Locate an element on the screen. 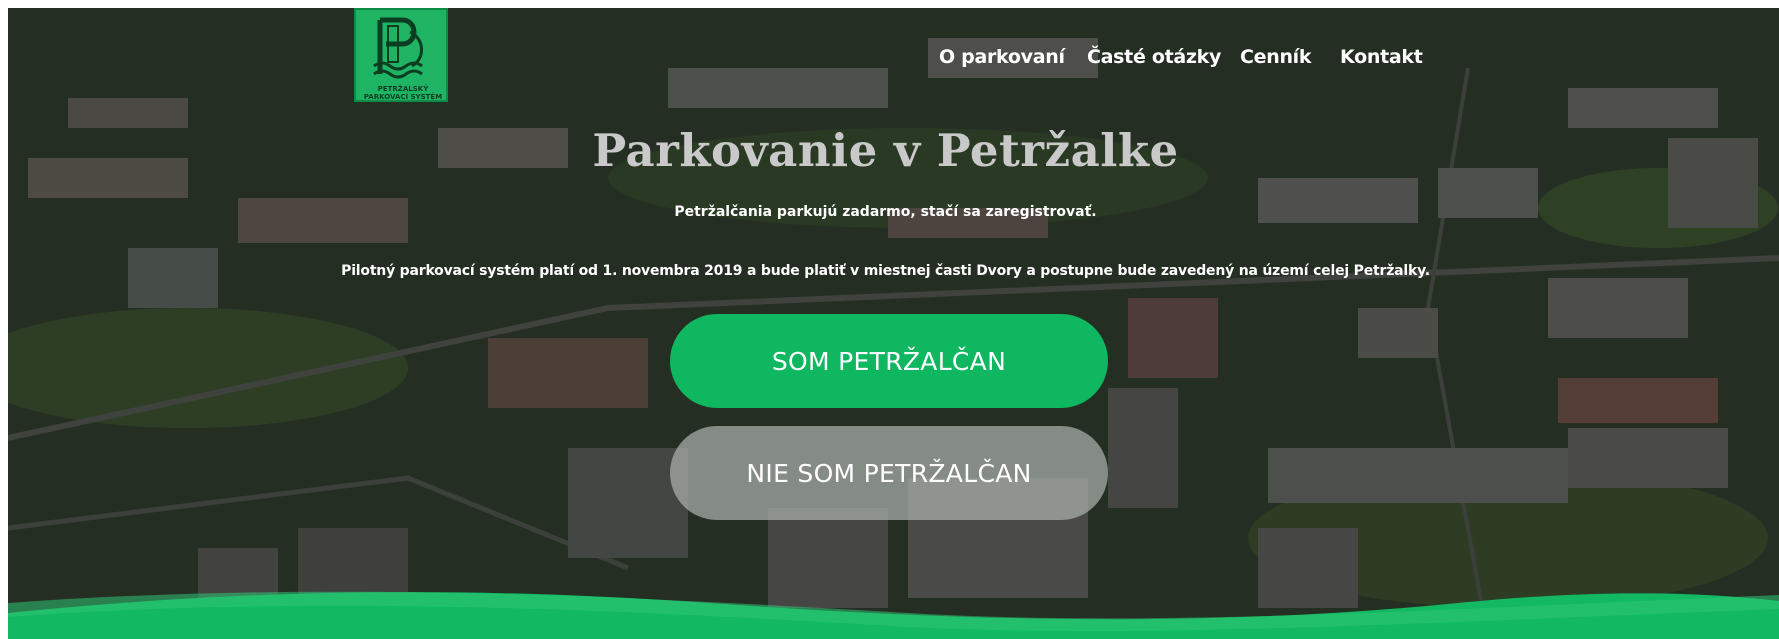 This screenshot has width=1779, height=639. nav-link-caste-otazky: Časté otázky is located at coordinates (1154, 57).